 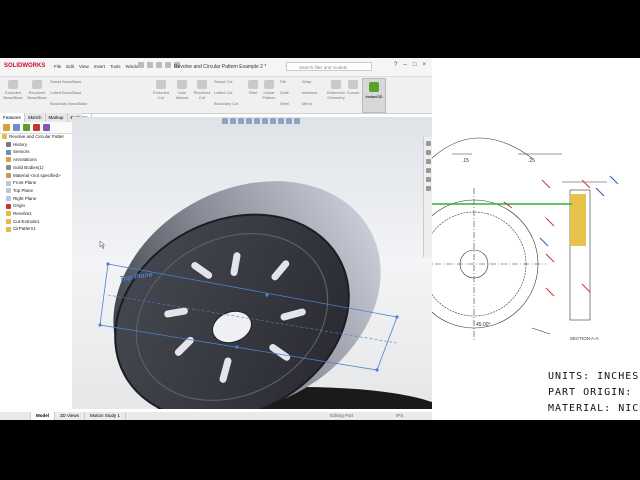 What do you see at coordinates (374, 87) in the screenshot?
I see `instant3d-icon` at bounding box center [374, 87].